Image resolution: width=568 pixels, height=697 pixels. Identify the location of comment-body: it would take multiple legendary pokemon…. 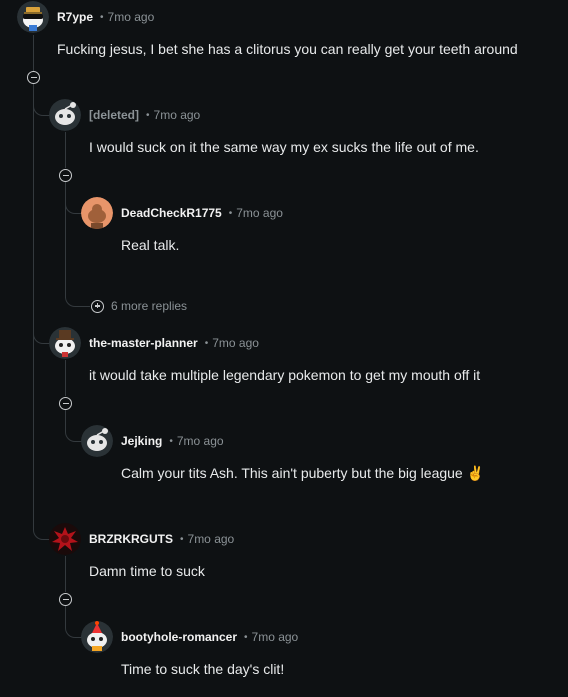
(285, 375).